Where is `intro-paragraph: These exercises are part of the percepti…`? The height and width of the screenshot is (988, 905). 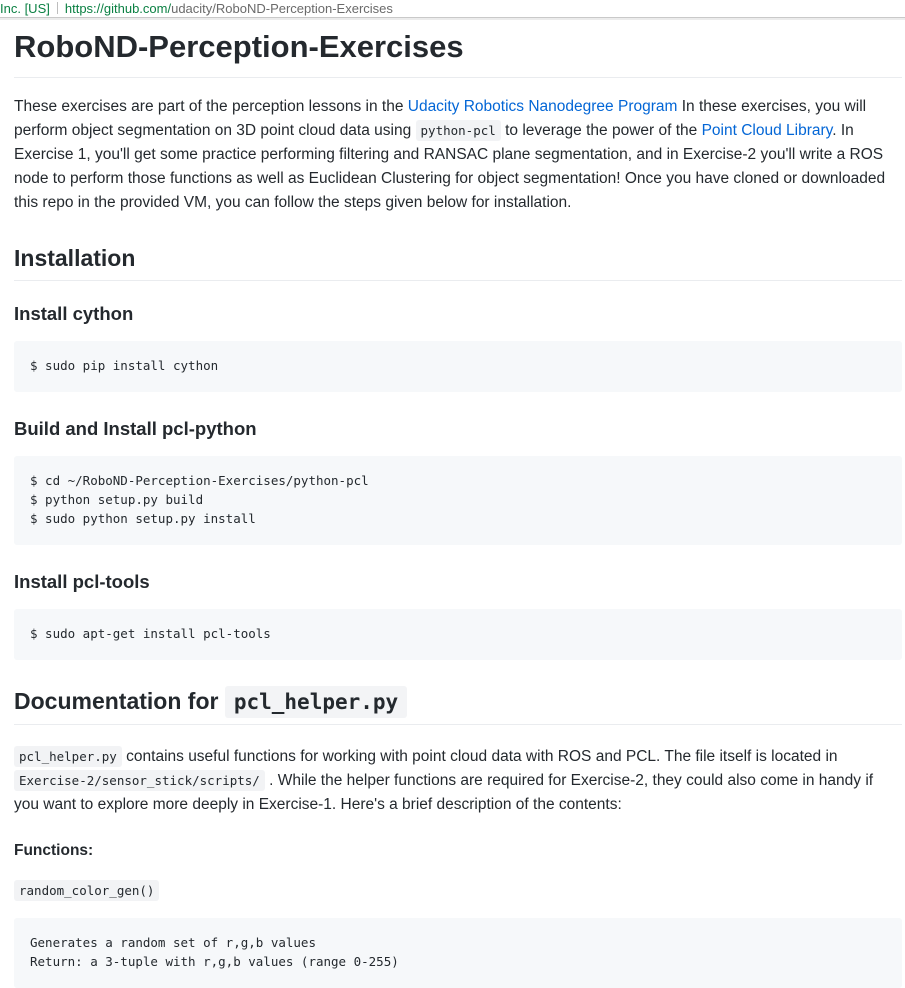 intro-paragraph: These exercises are part of the percepti… is located at coordinates (458, 155).